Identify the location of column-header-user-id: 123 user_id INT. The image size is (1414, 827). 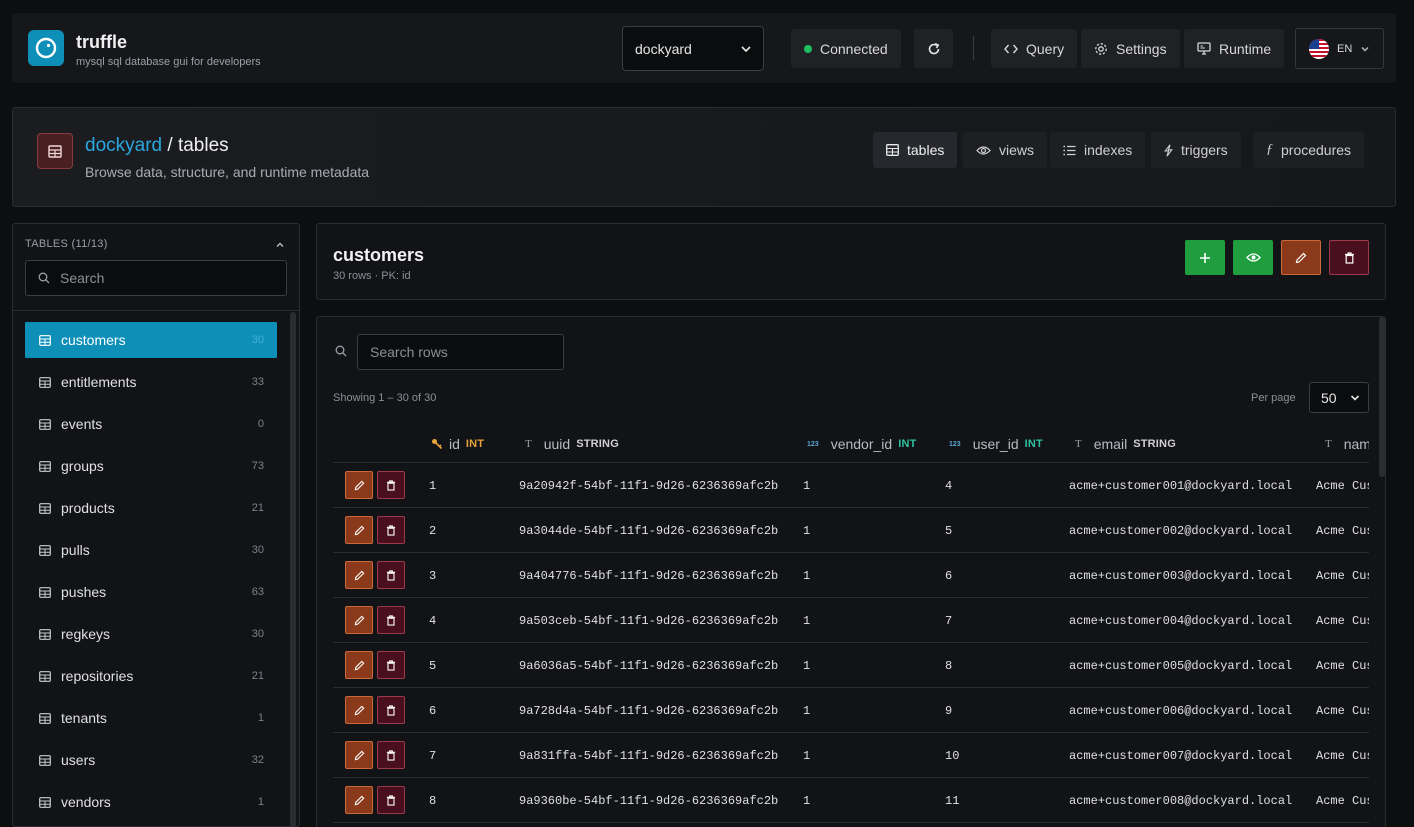
(996, 444).